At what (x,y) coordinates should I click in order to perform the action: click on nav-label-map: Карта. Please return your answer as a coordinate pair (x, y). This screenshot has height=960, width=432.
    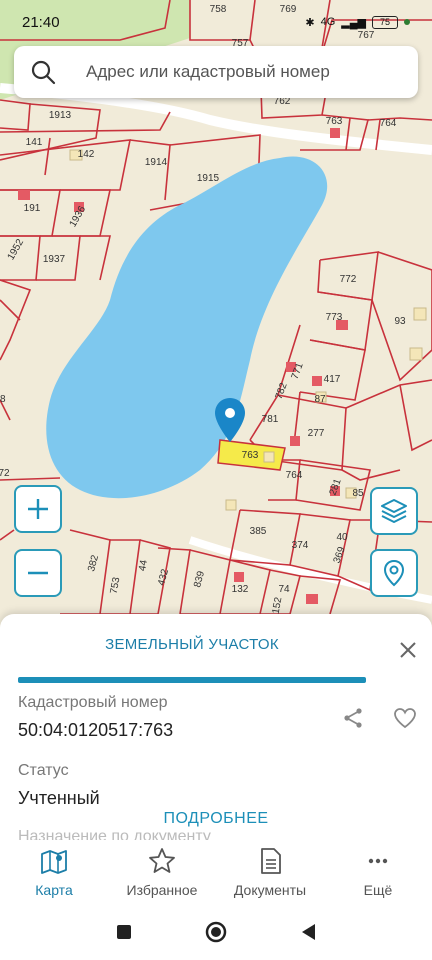
    Looking at the image, I should click on (54, 890).